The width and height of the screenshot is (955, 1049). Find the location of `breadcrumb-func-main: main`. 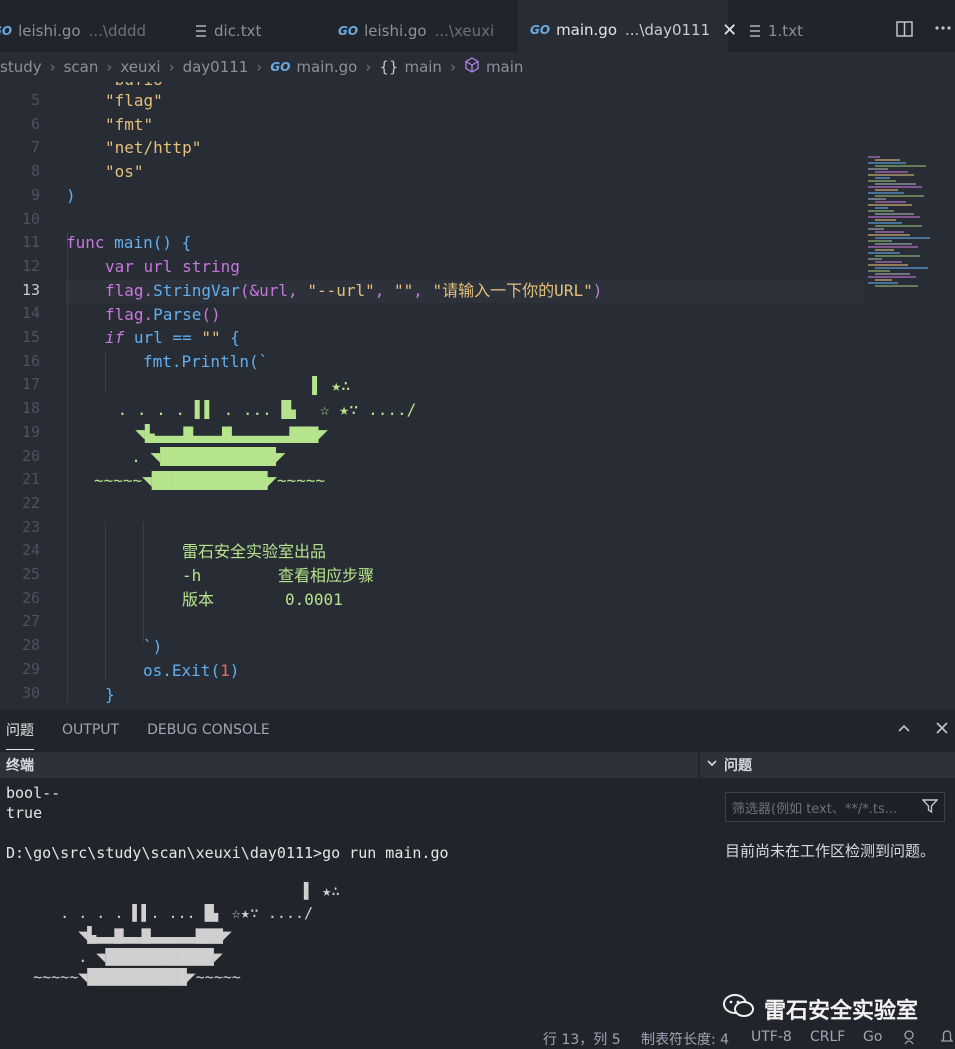

breadcrumb-func-main: main is located at coordinates (504, 67).